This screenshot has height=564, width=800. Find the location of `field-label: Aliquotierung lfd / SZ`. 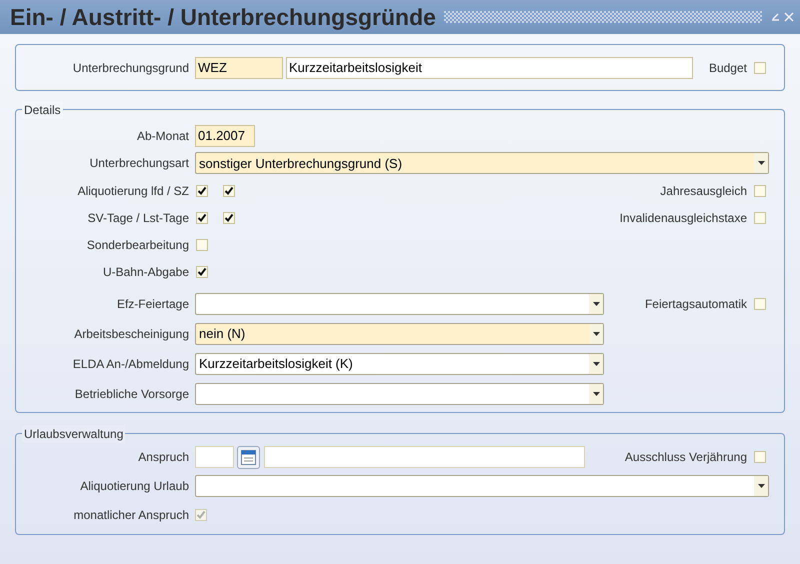

field-label: Aliquotierung lfd / SZ is located at coordinates (133, 191).